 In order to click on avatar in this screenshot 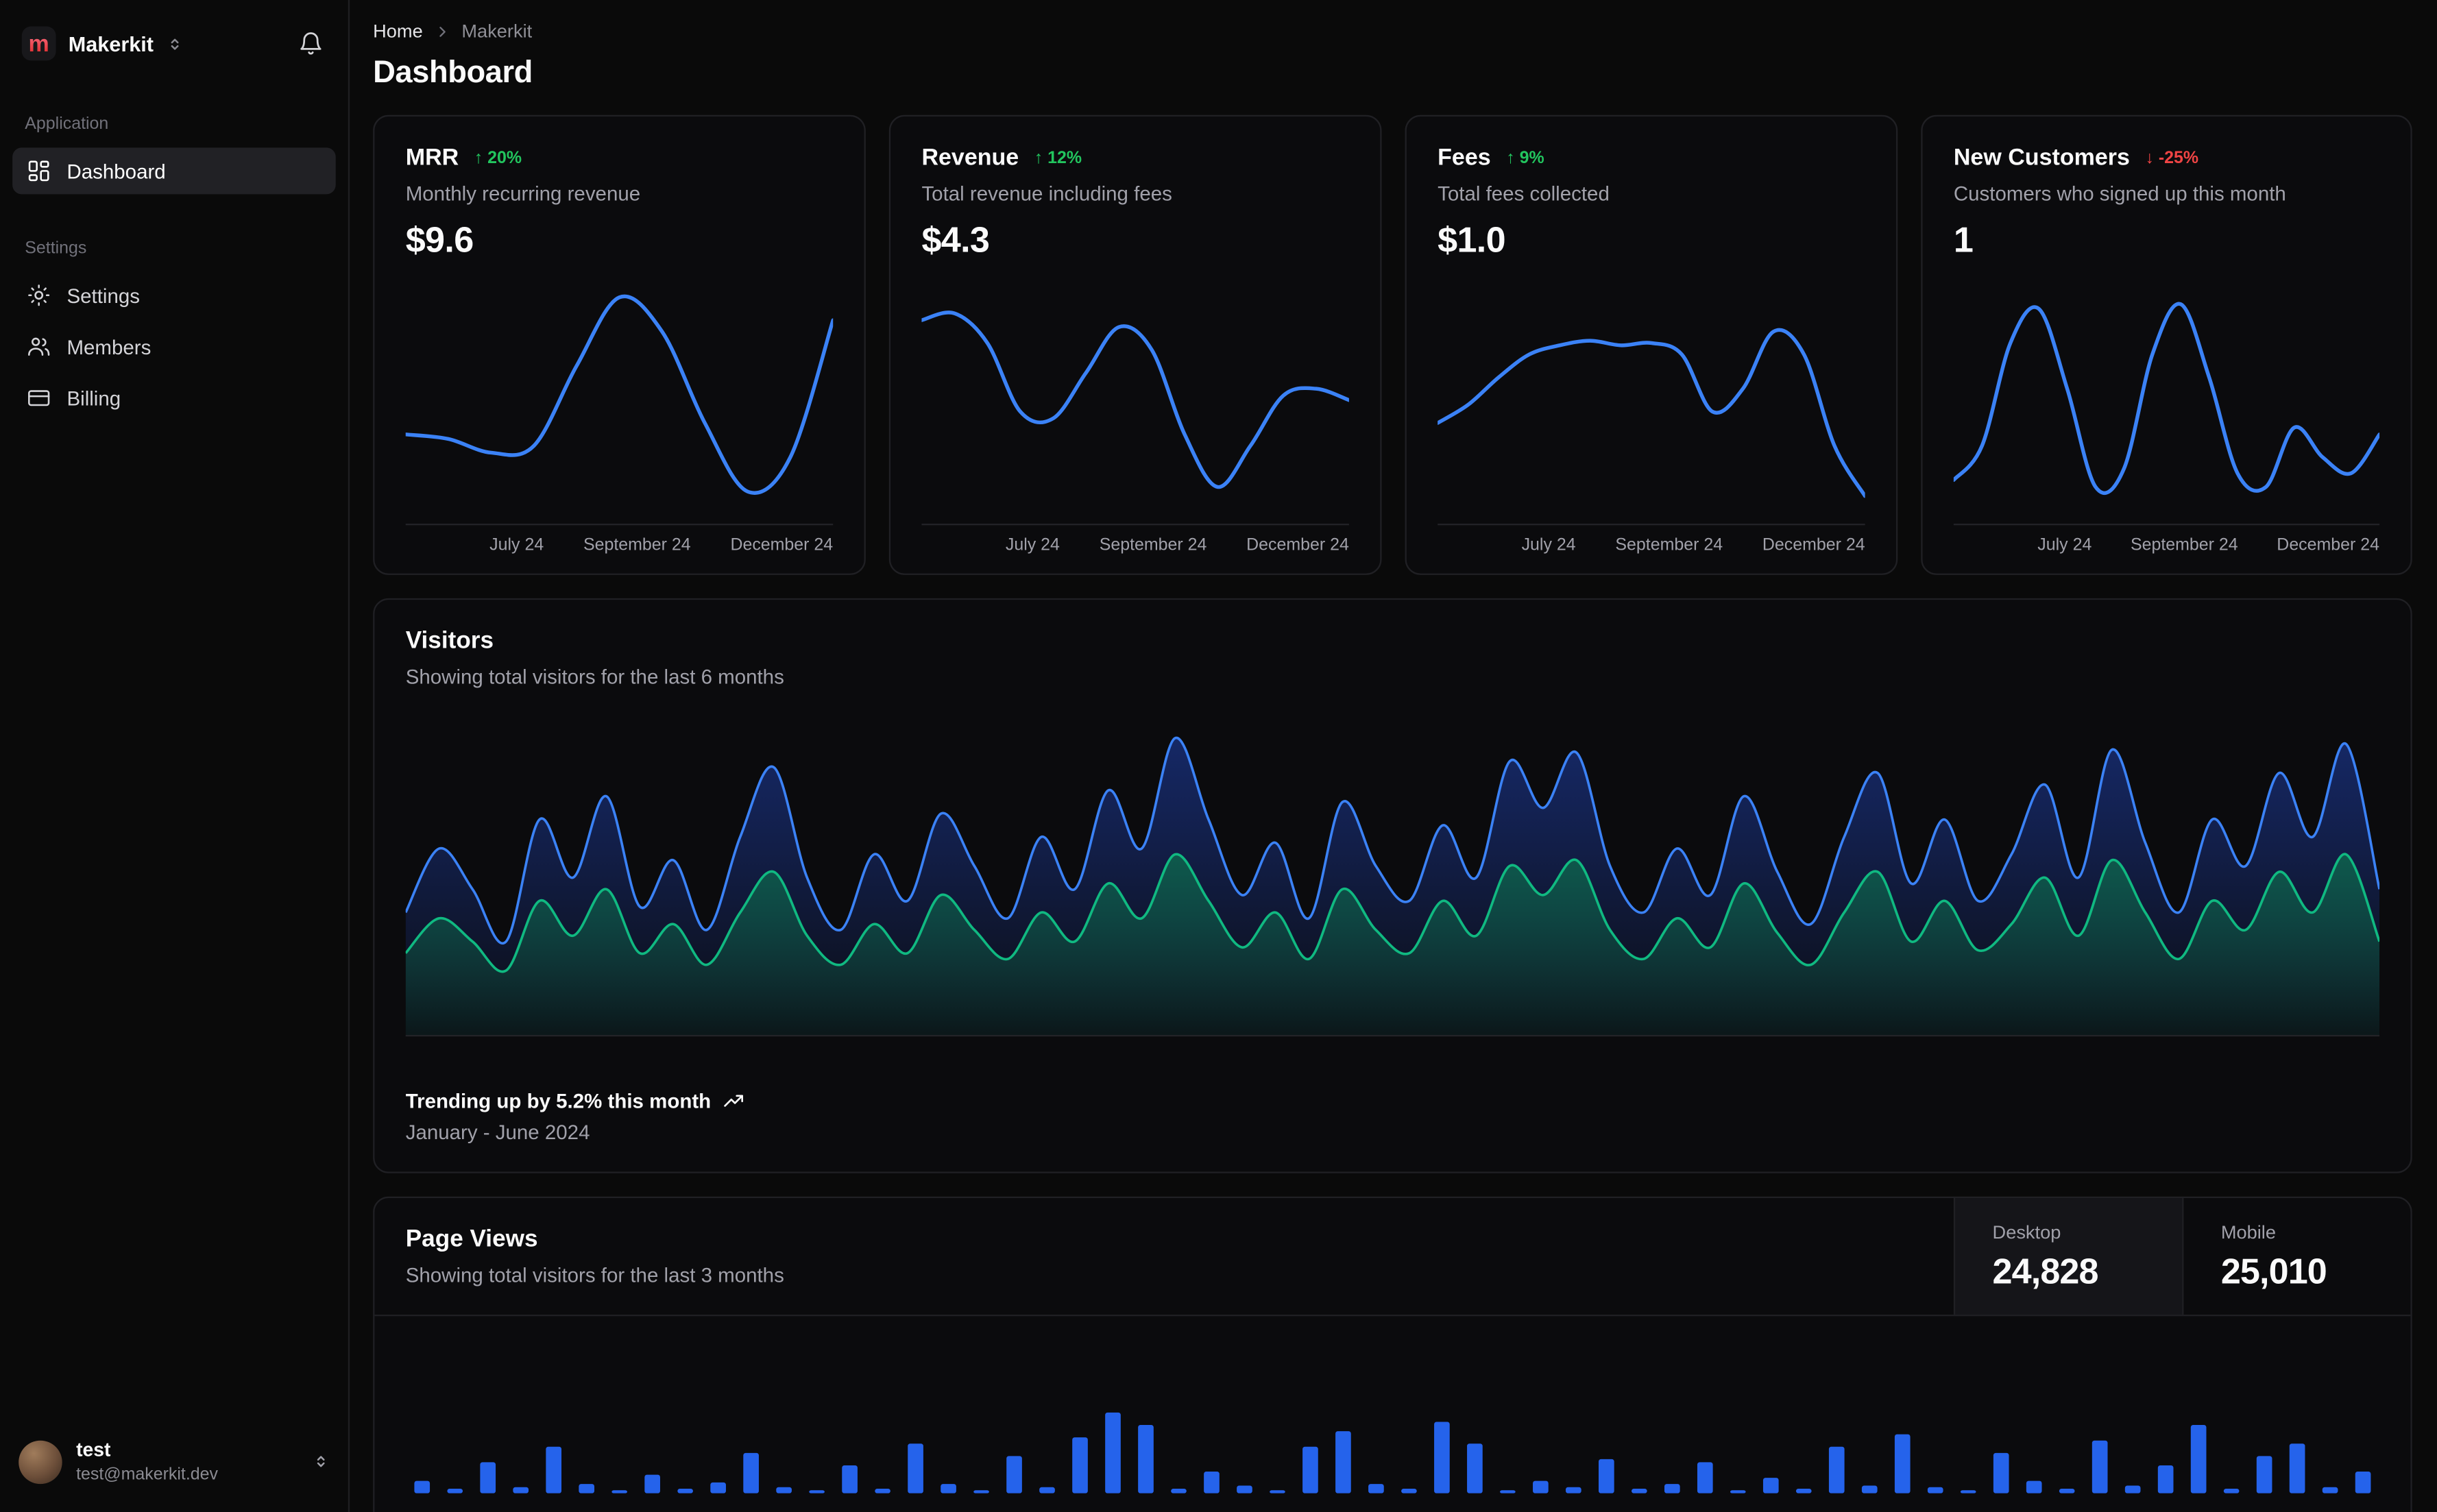, I will do `click(40, 1462)`.